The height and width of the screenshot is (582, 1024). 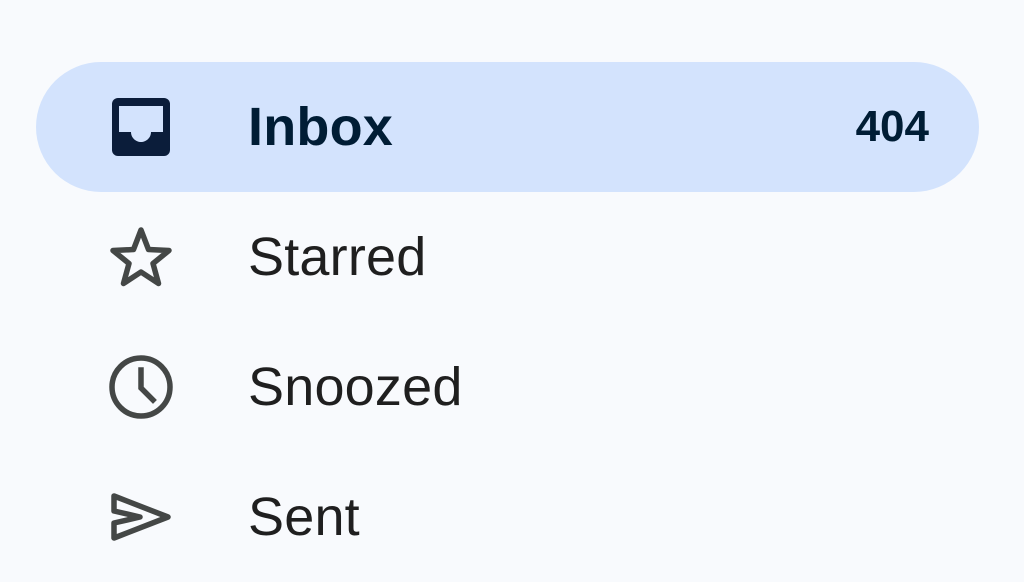 What do you see at coordinates (141, 387) in the screenshot?
I see `clock-icon` at bounding box center [141, 387].